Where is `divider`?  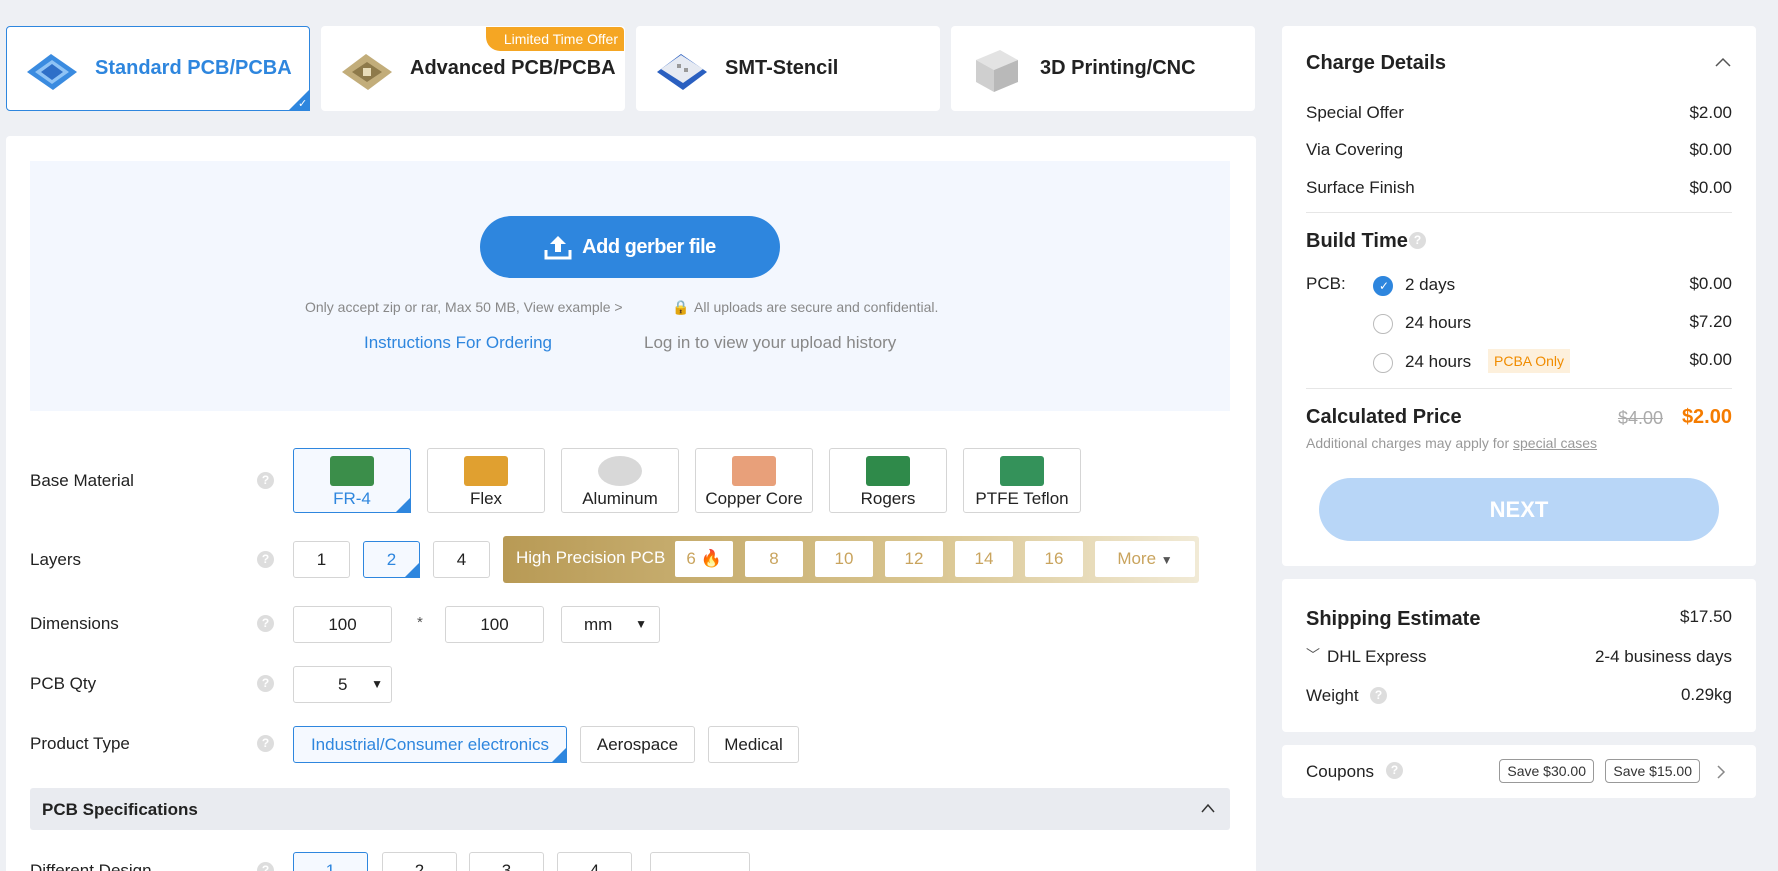 divider is located at coordinates (1519, 212).